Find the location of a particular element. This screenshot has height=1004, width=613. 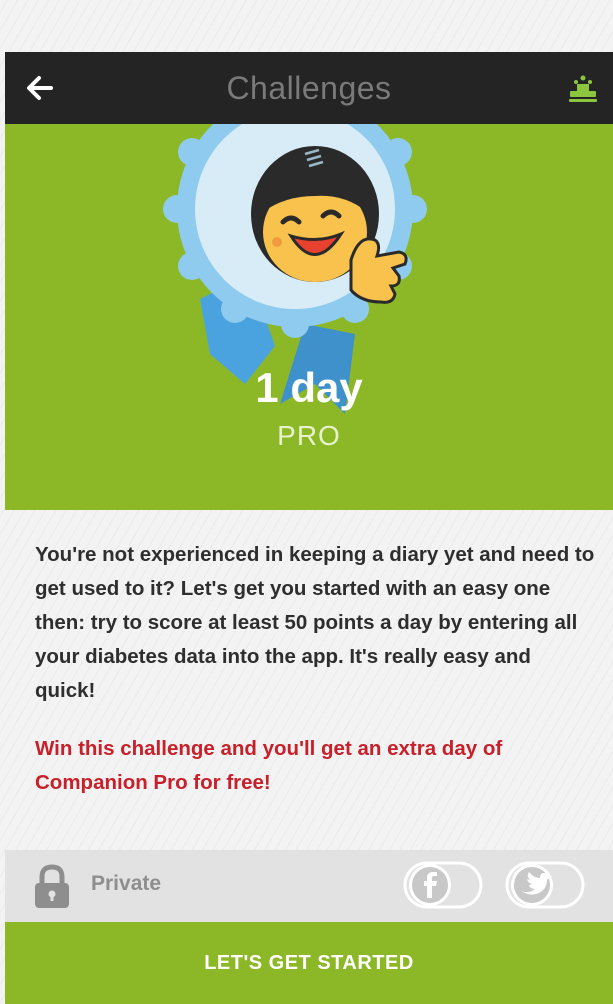

get-started-button: LET'S GET STARTED is located at coordinates (309, 963).